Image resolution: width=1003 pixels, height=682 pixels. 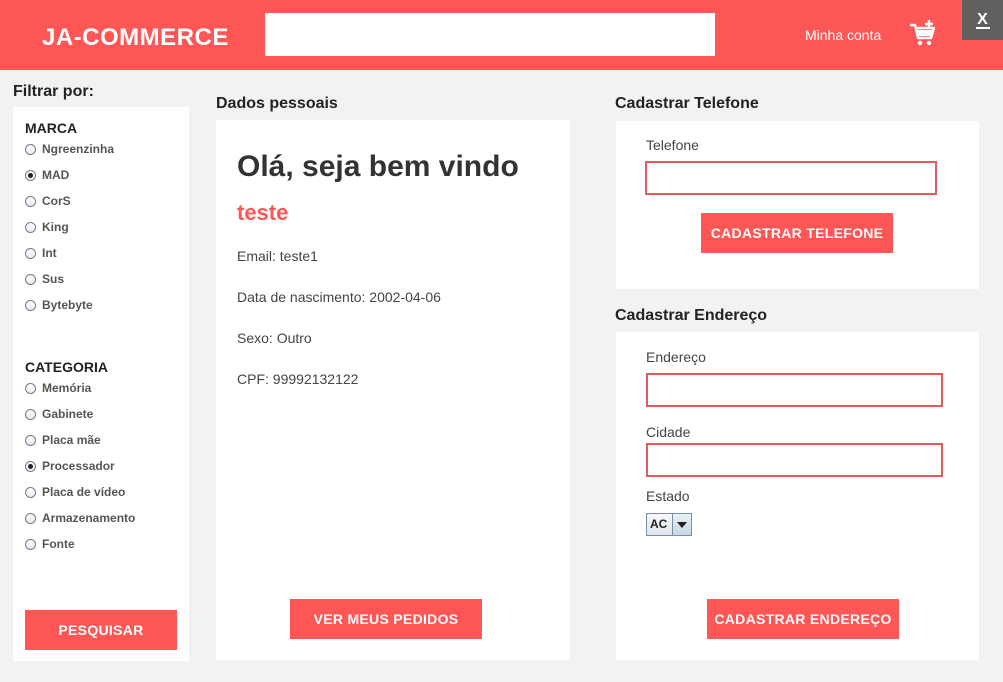 I want to click on brand-radio-item: King, so click(x=47, y=227).